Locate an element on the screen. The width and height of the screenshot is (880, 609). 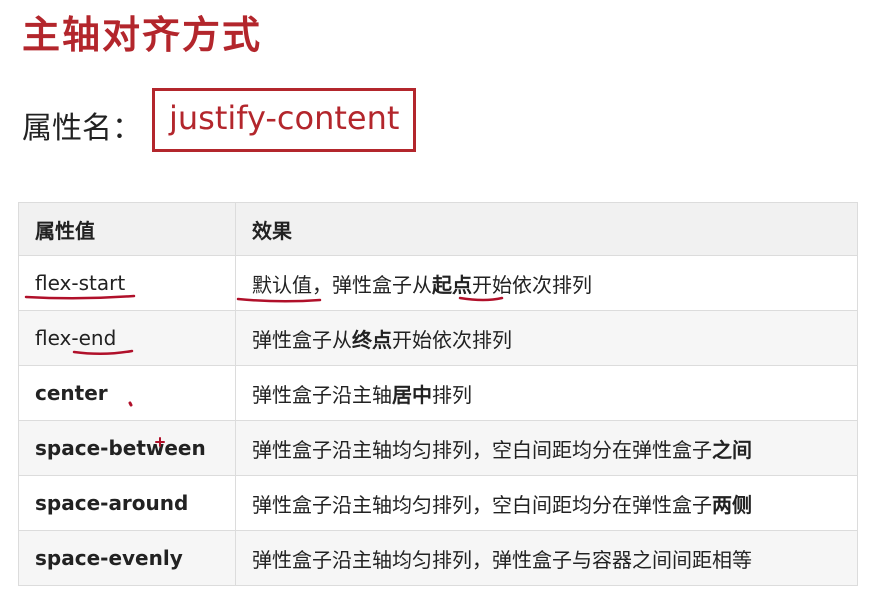
effect-text: 弹性盒子从 is located at coordinates (302, 339).